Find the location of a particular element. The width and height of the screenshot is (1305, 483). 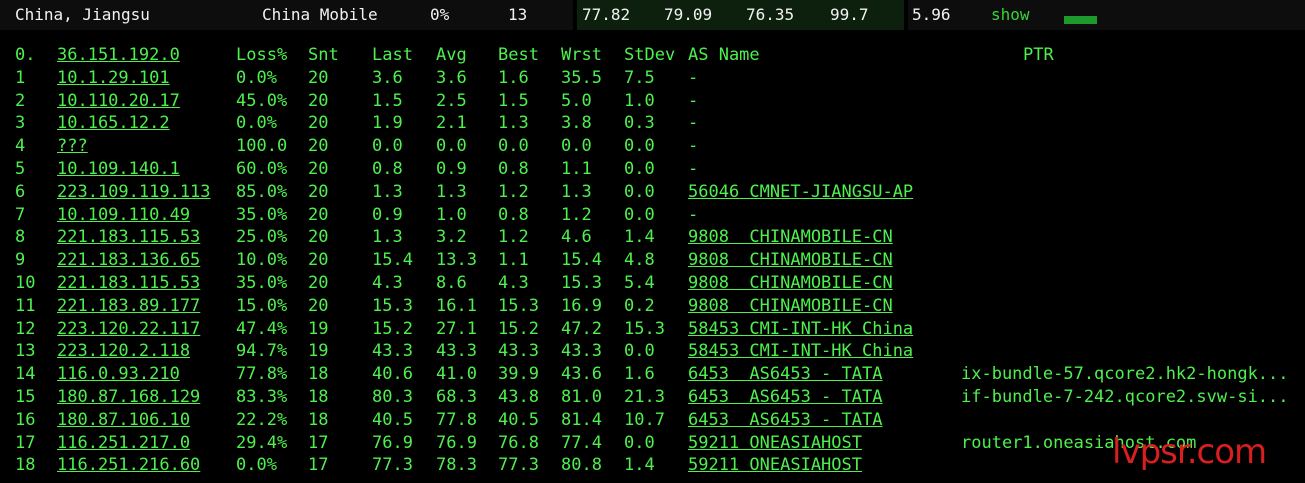

row-loss: 100.0 is located at coordinates (262, 146).